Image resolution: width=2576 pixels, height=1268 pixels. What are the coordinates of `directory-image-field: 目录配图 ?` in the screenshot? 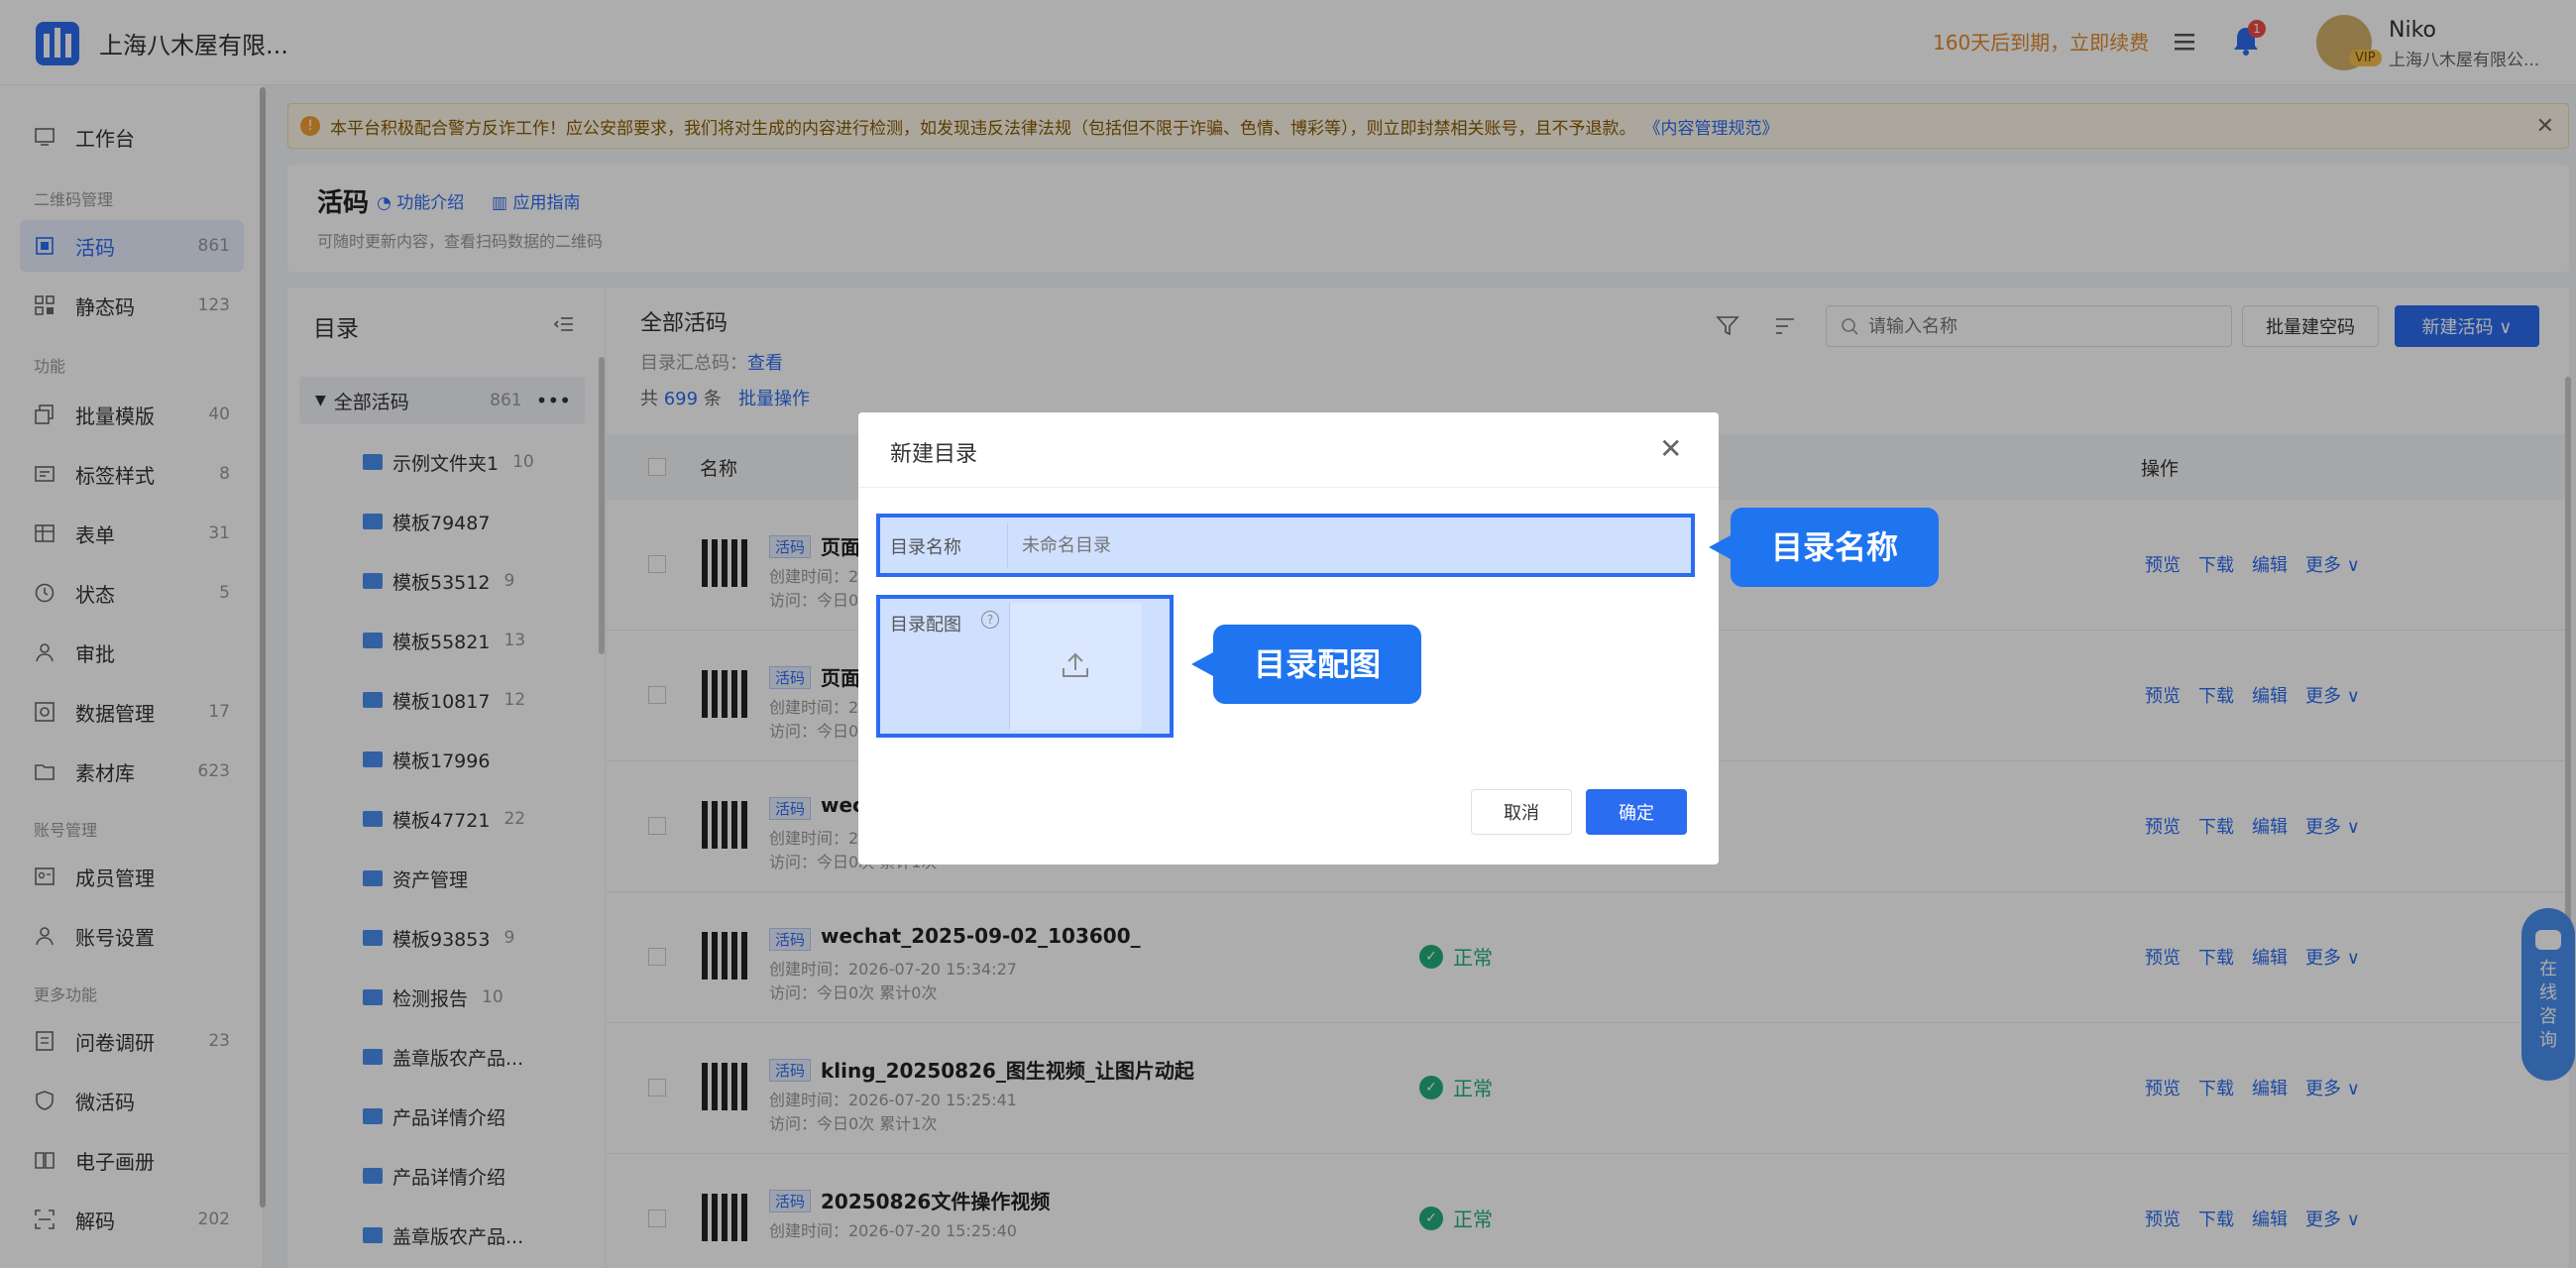 It's located at (1025, 666).